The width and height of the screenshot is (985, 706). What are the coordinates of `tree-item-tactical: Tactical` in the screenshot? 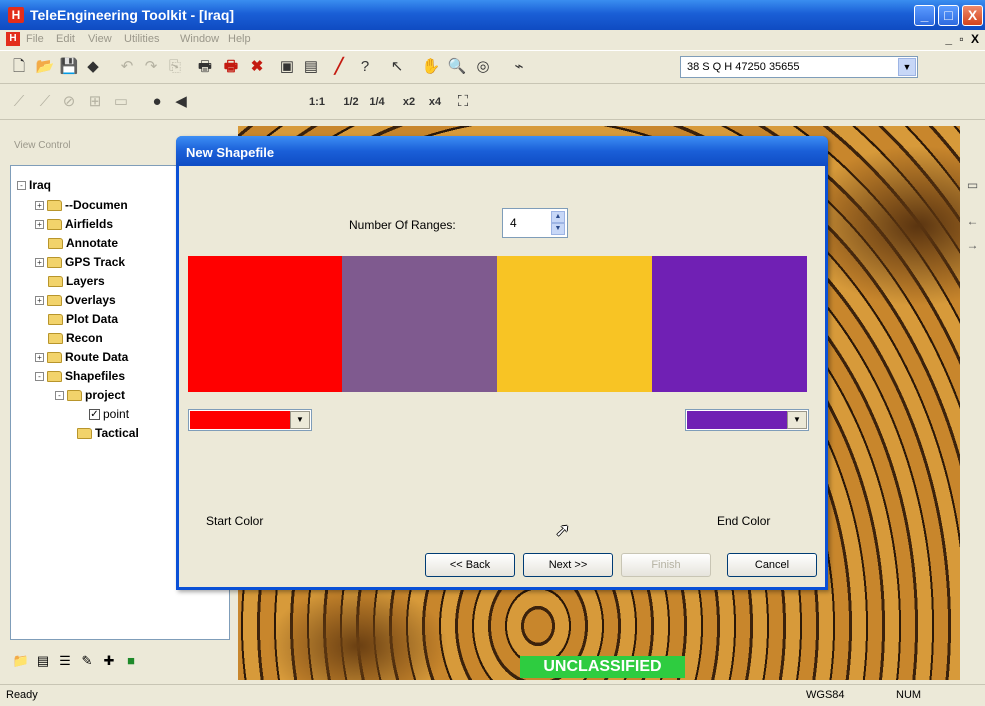 It's located at (108, 433).